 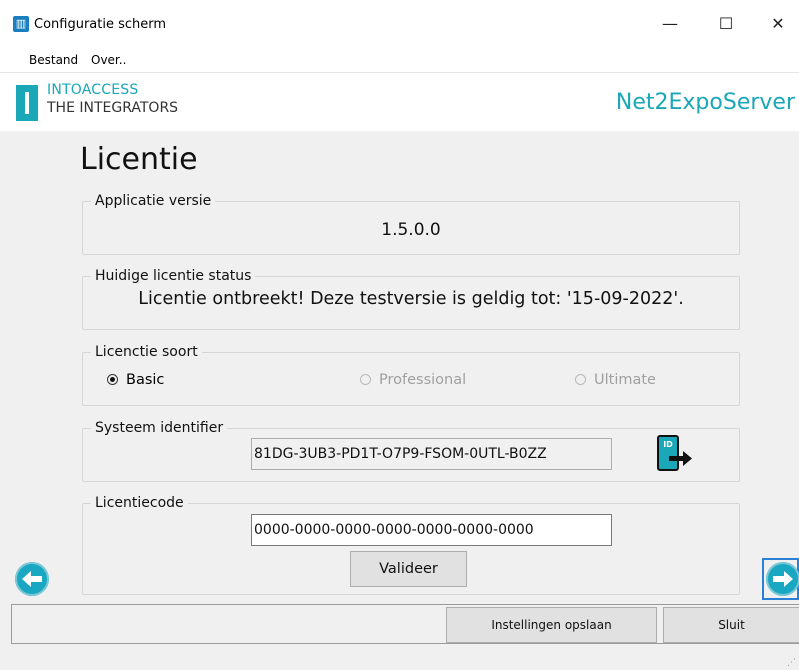 I want to click on close-button: Sluit, so click(x=731, y=625).